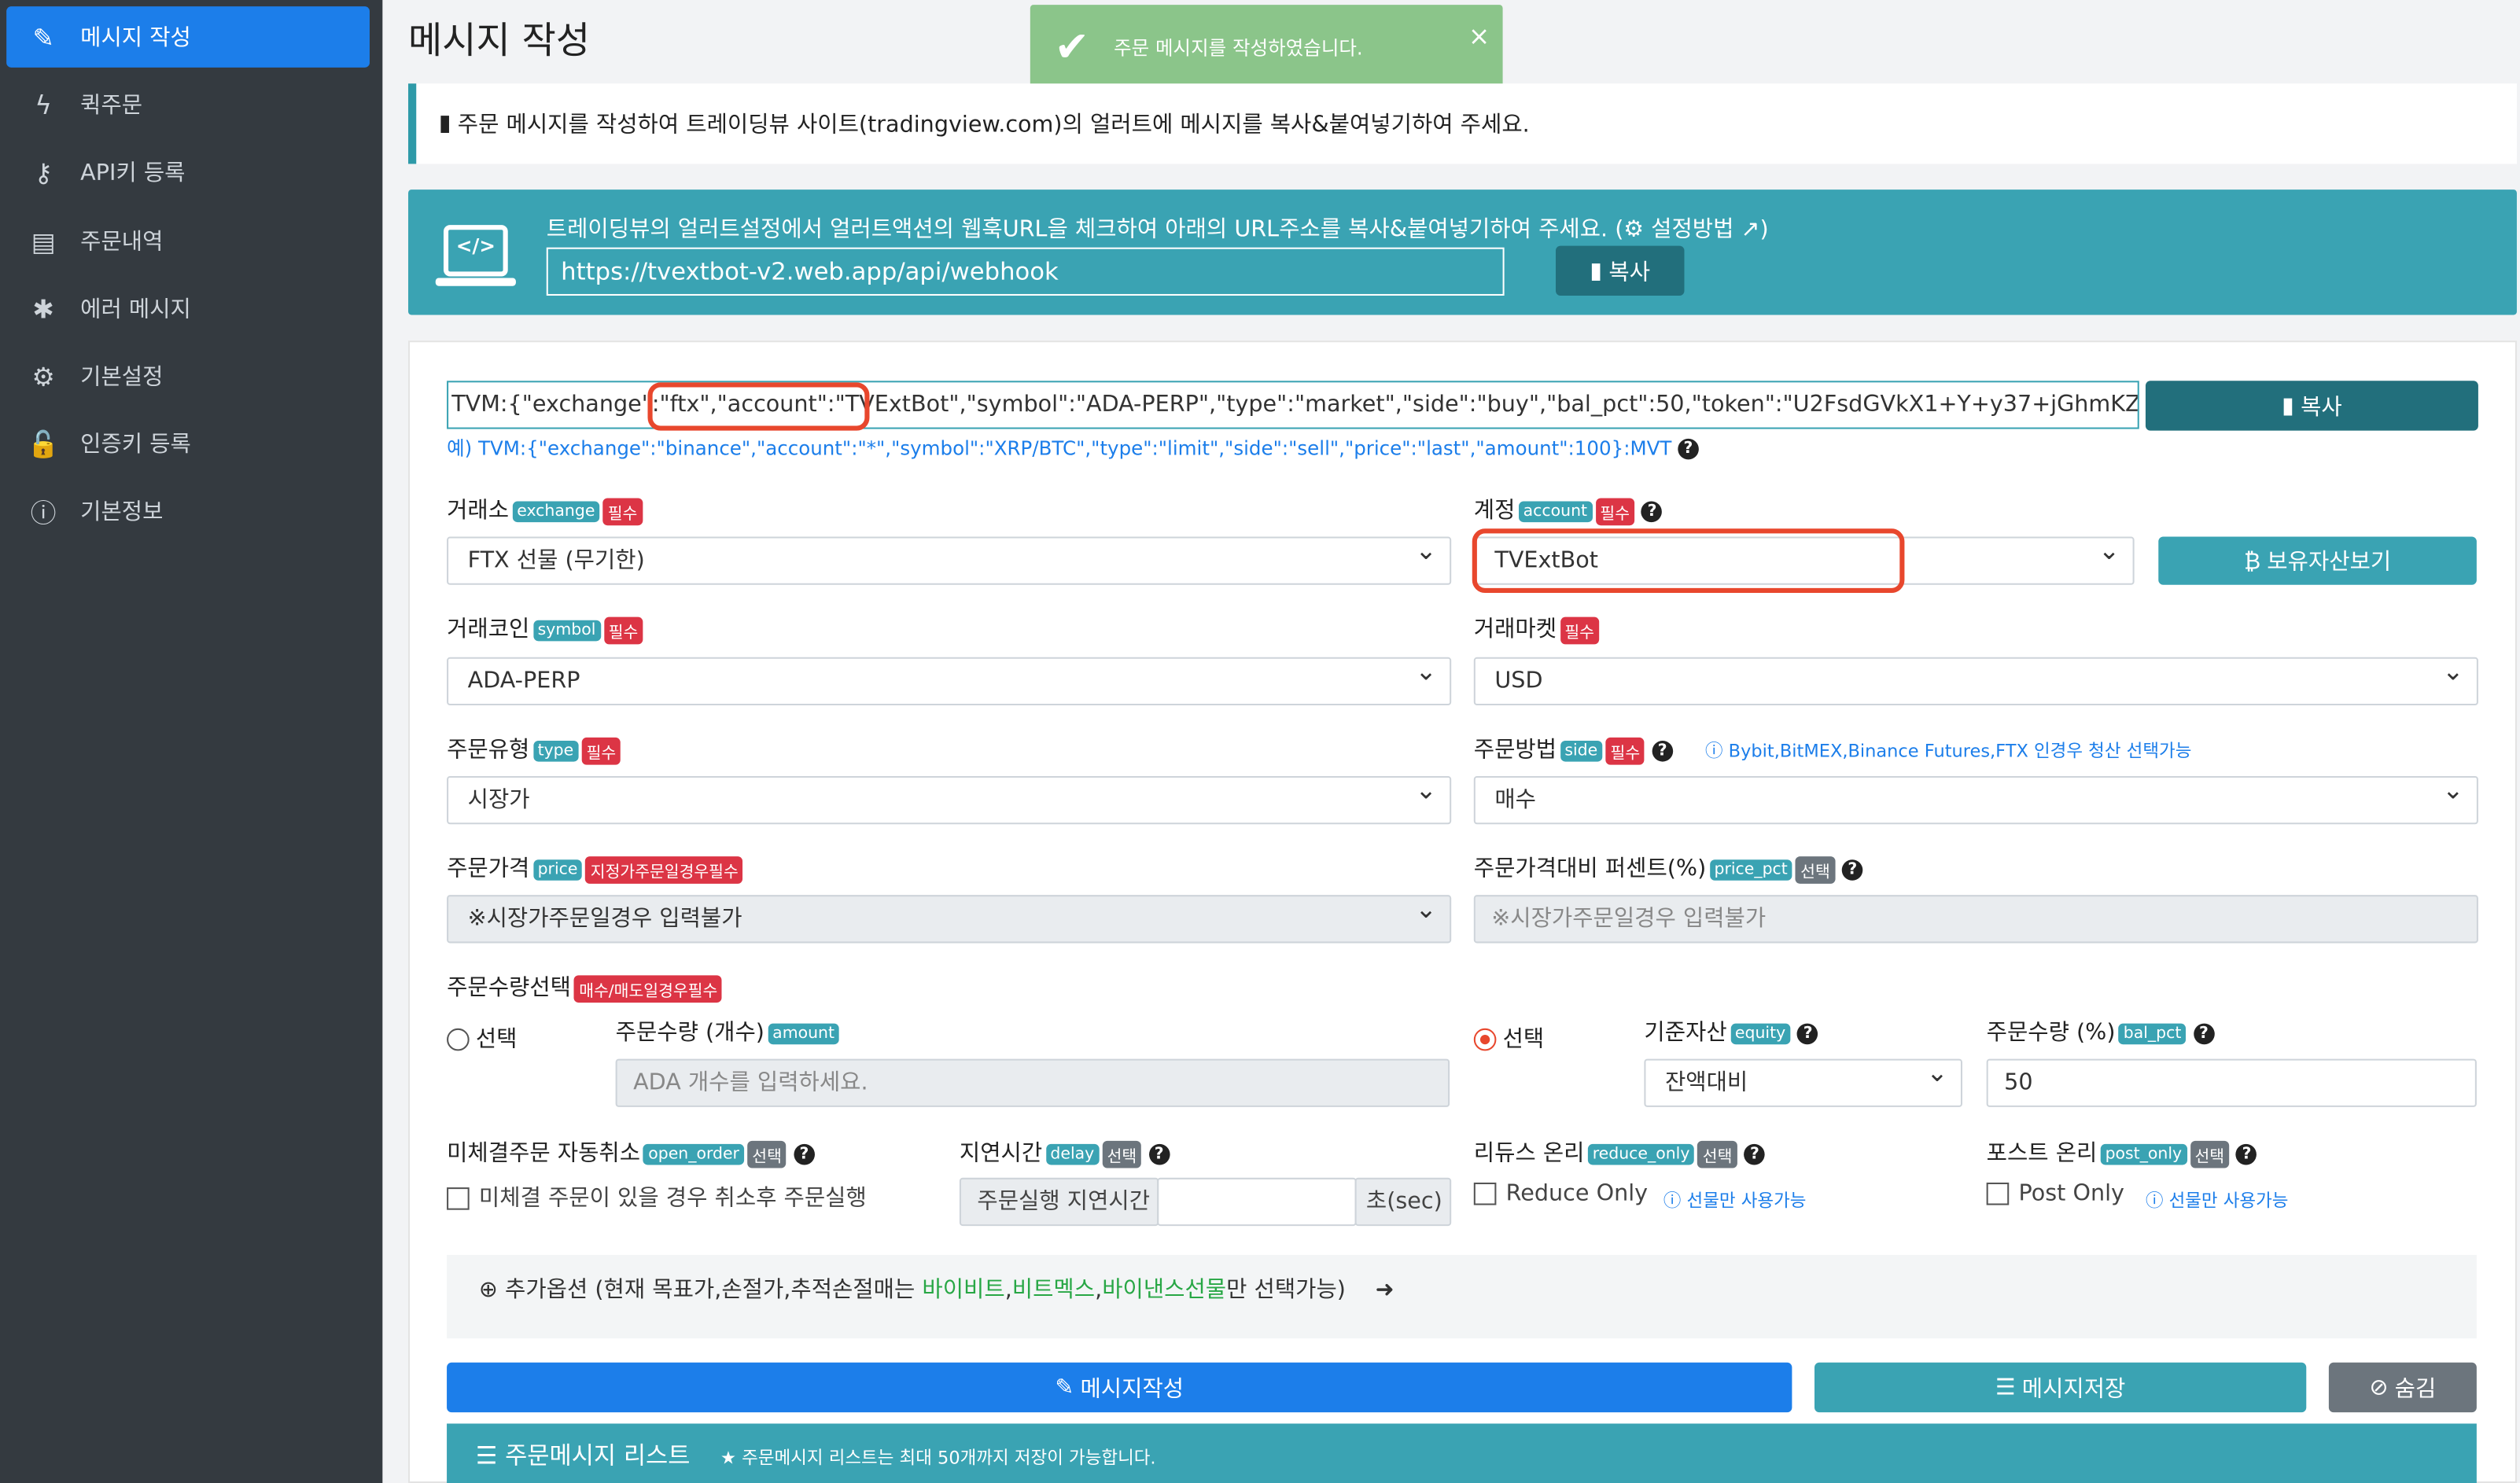 This screenshot has height=1483, width=2520. Describe the element at coordinates (1629, 272) in the screenshot. I see `copy-label: 복사` at that location.